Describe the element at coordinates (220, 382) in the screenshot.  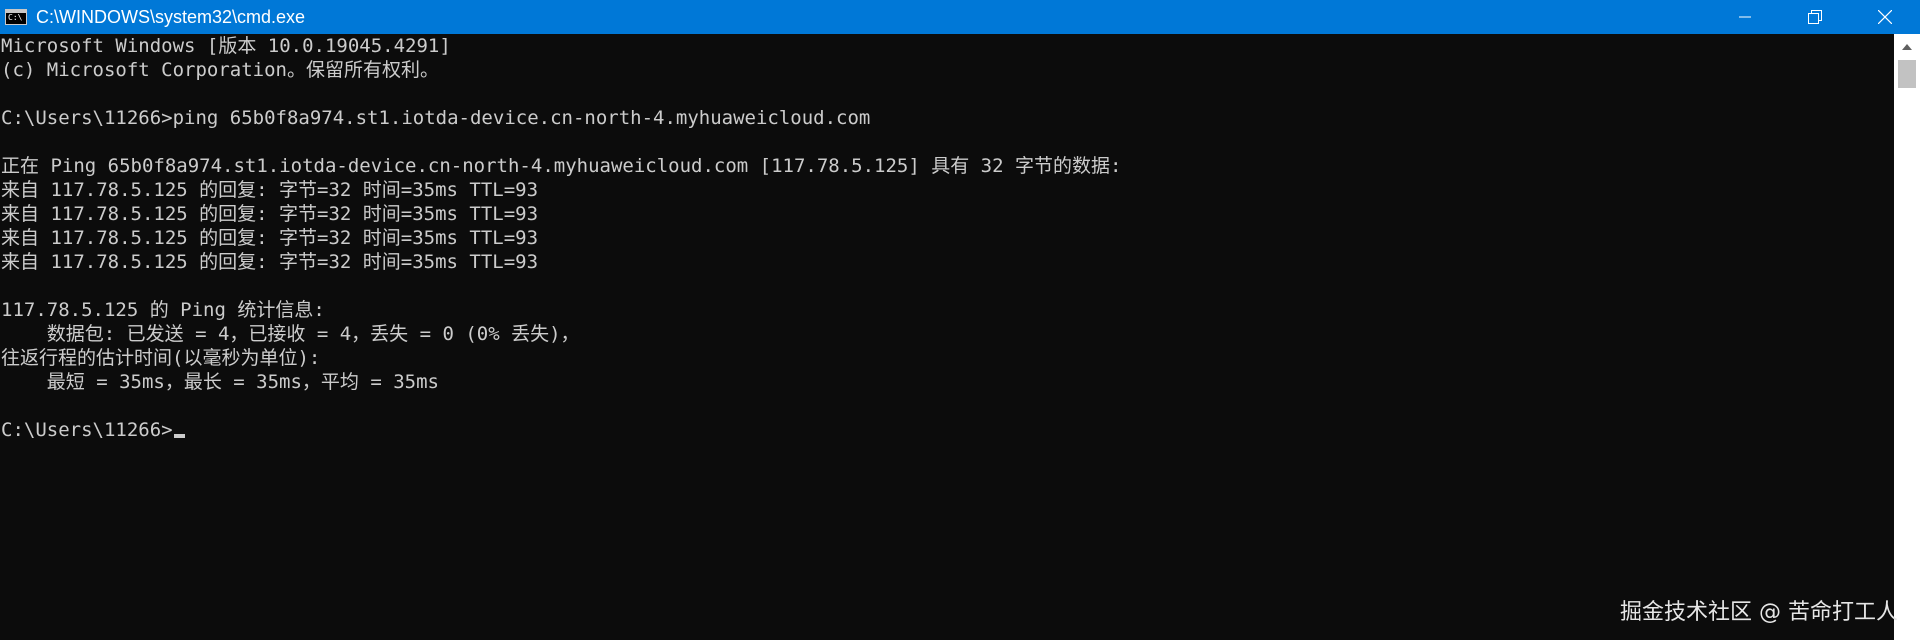
I see `console-line: 最短 = 35ms，最长 = 35ms，平均 = 35ms` at that location.